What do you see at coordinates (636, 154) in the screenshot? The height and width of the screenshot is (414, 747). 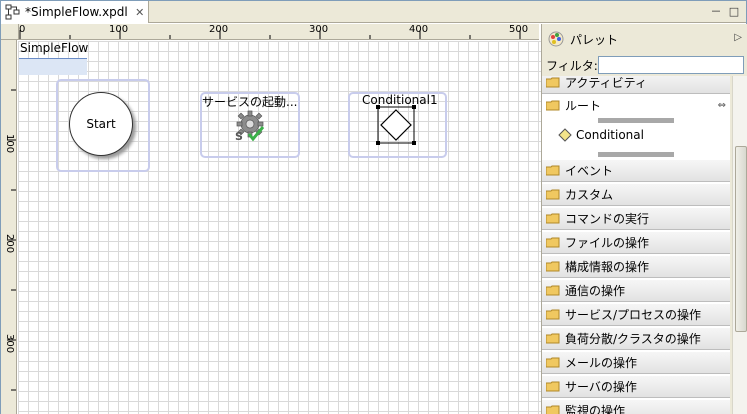 I see `drawer-scroll-down` at bounding box center [636, 154].